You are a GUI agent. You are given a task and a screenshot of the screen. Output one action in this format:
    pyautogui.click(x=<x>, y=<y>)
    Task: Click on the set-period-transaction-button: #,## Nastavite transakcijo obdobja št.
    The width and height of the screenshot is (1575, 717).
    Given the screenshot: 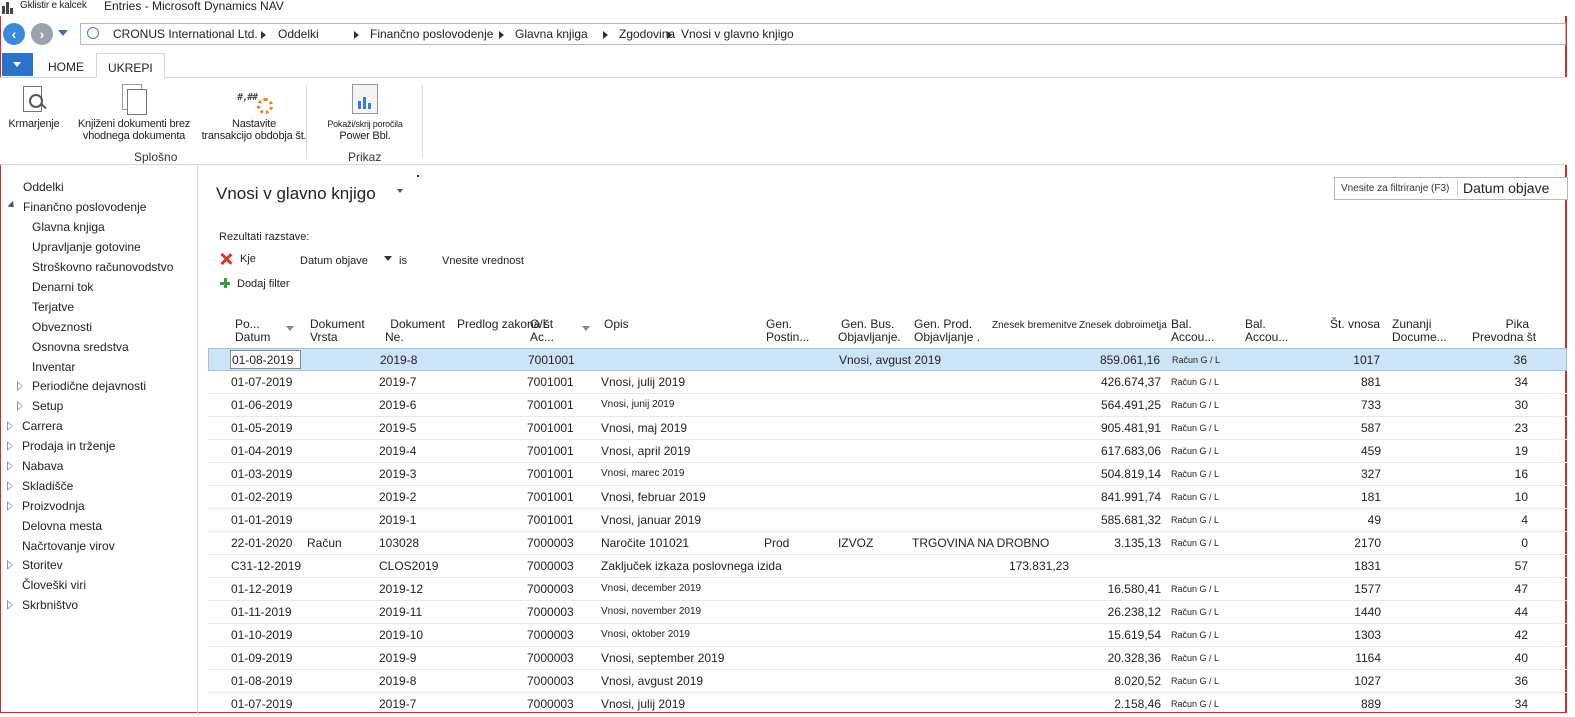 What is the action you would take?
    pyautogui.click(x=254, y=113)
    